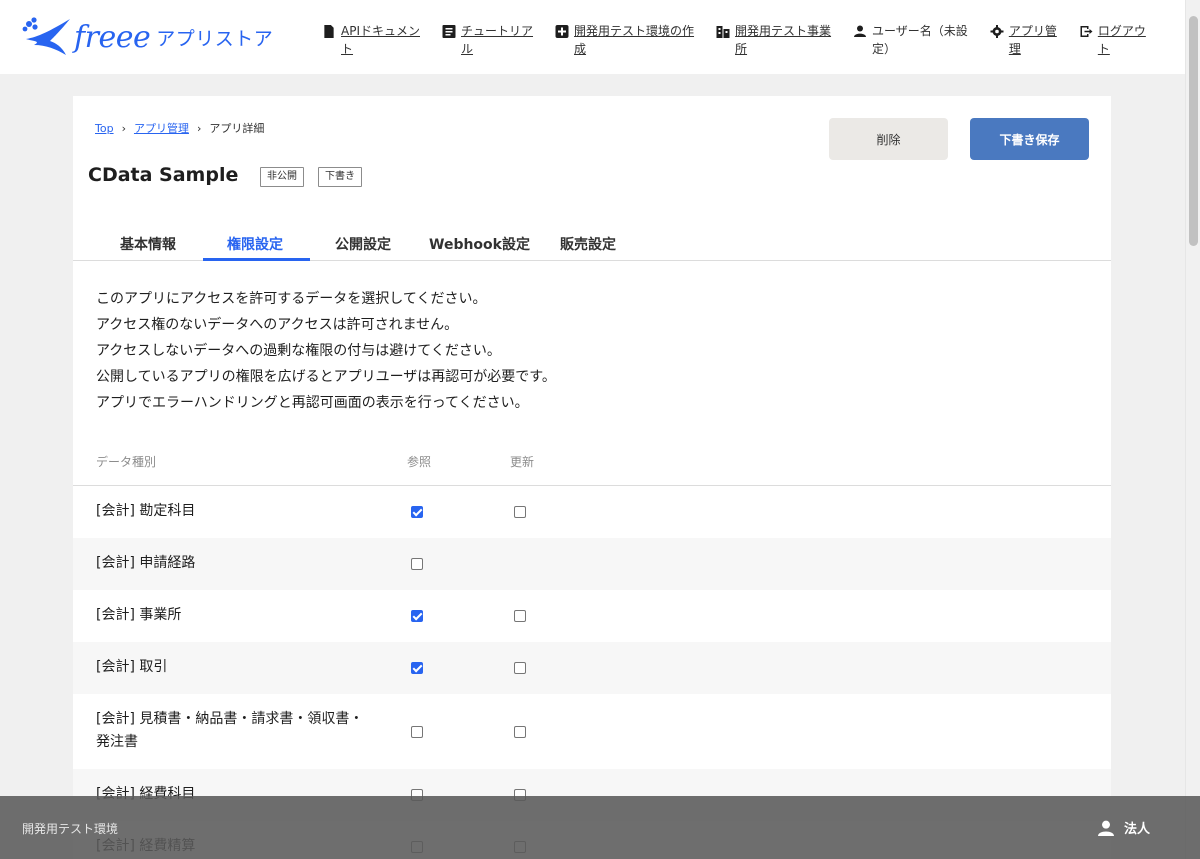 The width and height of the screenshot is (1200, 859). I want to click on table-row: [会計] 勘定科目, so click(592, 512).